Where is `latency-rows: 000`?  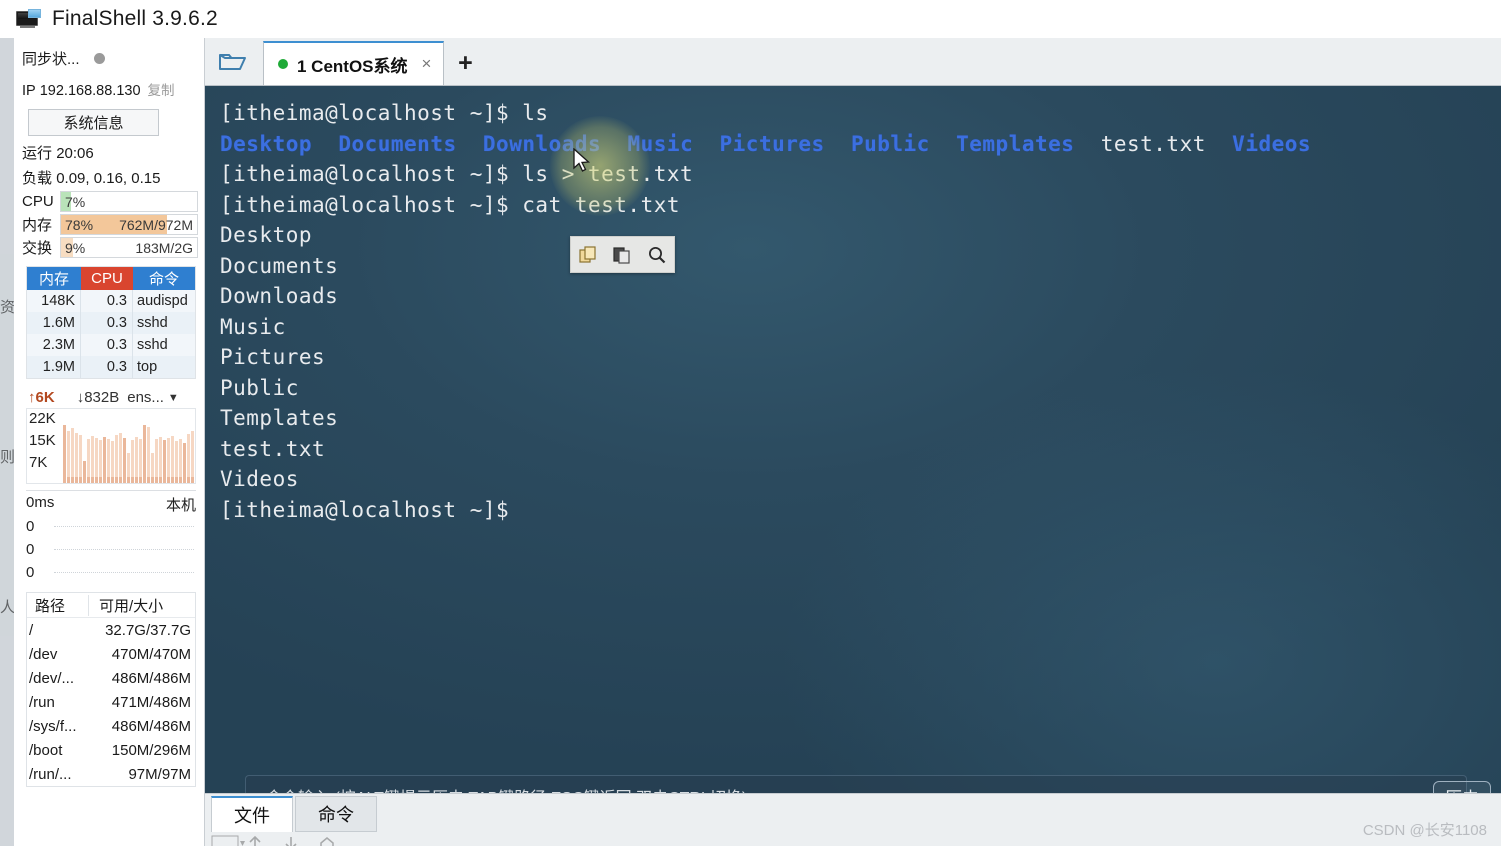 latency-rows: 000 is located at coordinates (111, 549).